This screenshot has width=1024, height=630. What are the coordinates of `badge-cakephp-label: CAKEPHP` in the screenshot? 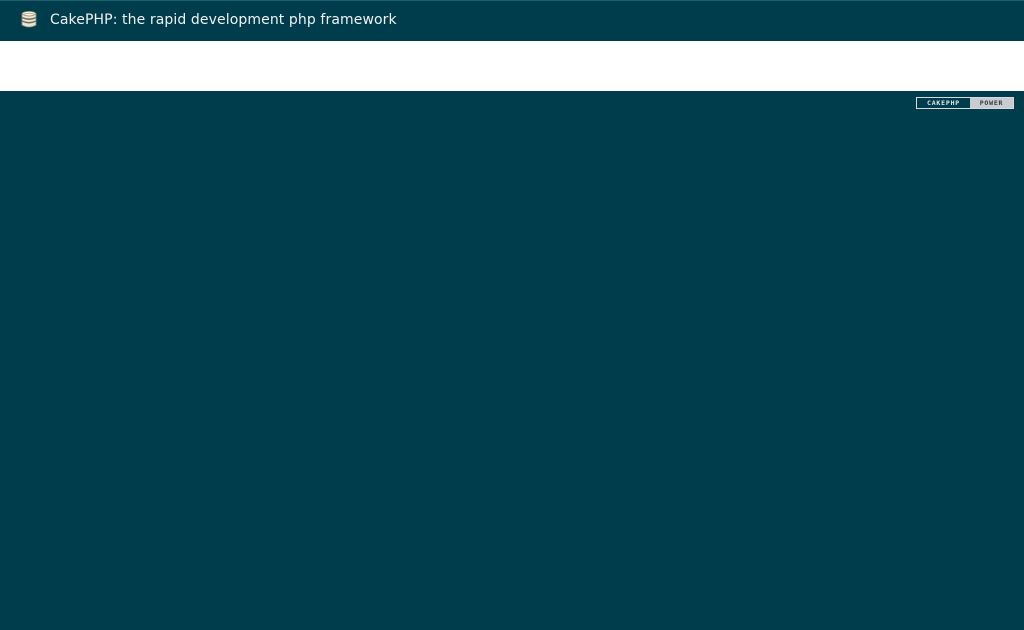 It's located at (943, 103).